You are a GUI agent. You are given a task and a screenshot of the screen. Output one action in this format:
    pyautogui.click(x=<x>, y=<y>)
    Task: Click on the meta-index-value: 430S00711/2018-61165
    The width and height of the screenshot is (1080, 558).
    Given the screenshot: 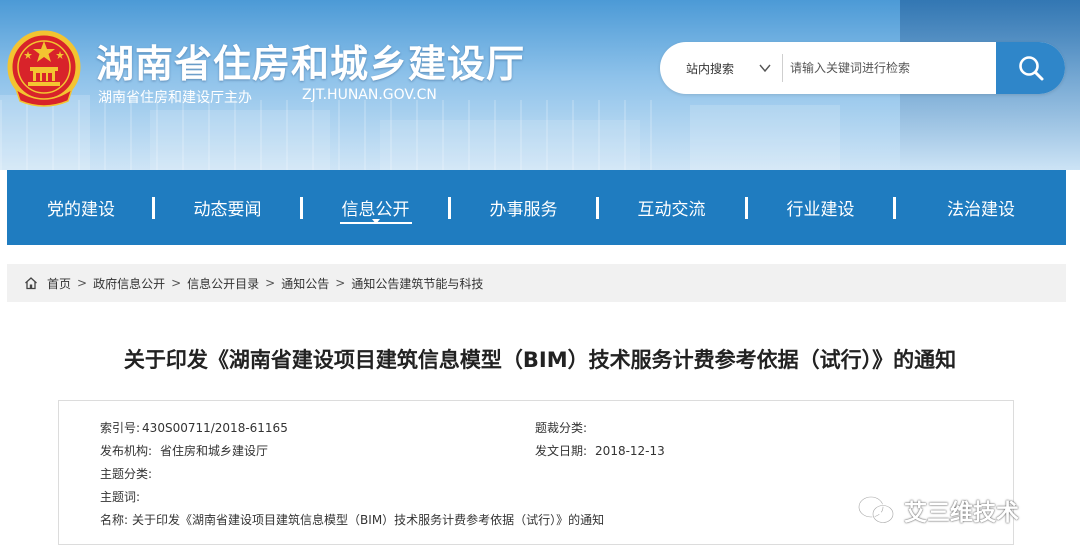 What is the action you would take?
    pyautogui.click(x=215, y=428)
    